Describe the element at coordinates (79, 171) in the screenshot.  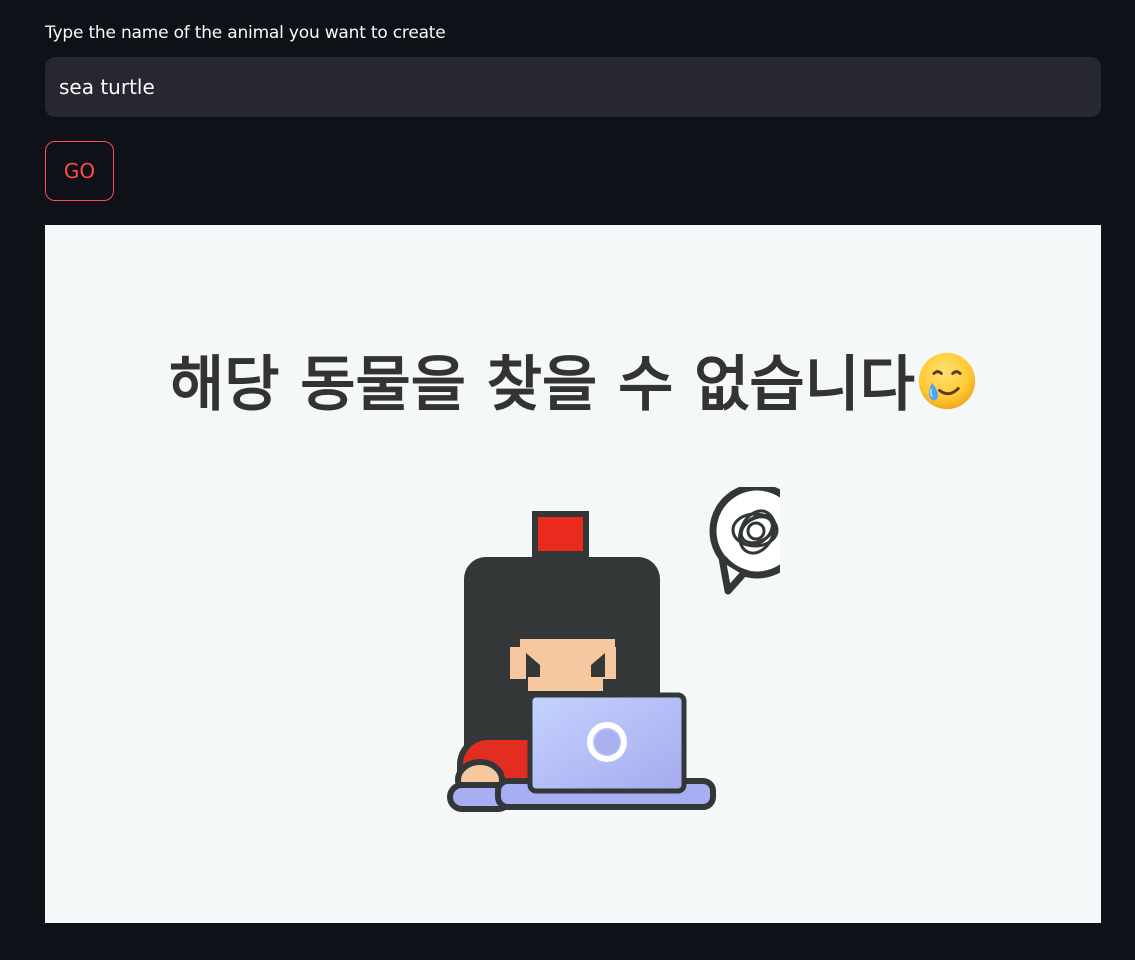
I see `go-button: GO` at that location.